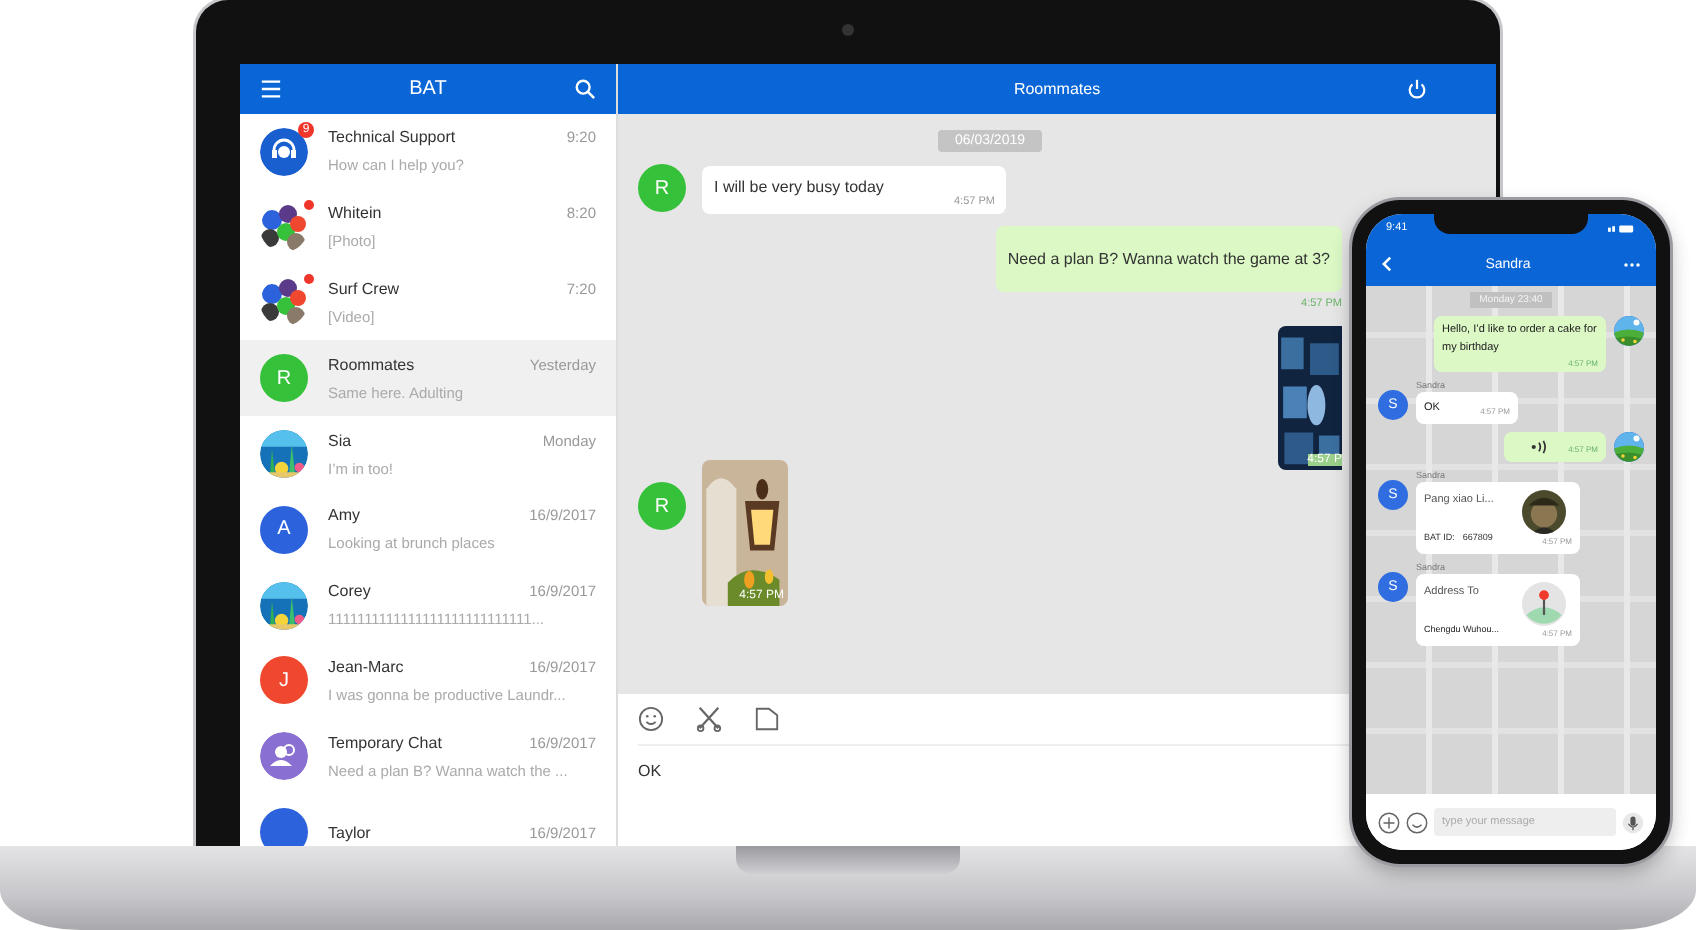 The width and height of the screenshot is (1696, 930). What do you see at coordinates (392, 137) in the screenshot?
I see `chat-name: Technical Support` at bounding box center [392, 137].